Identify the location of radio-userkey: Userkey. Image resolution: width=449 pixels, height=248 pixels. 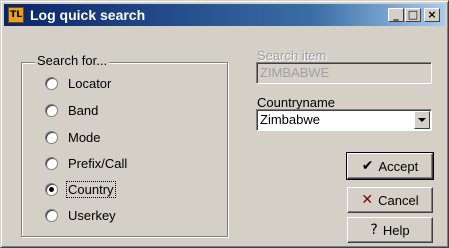
(81, 215).